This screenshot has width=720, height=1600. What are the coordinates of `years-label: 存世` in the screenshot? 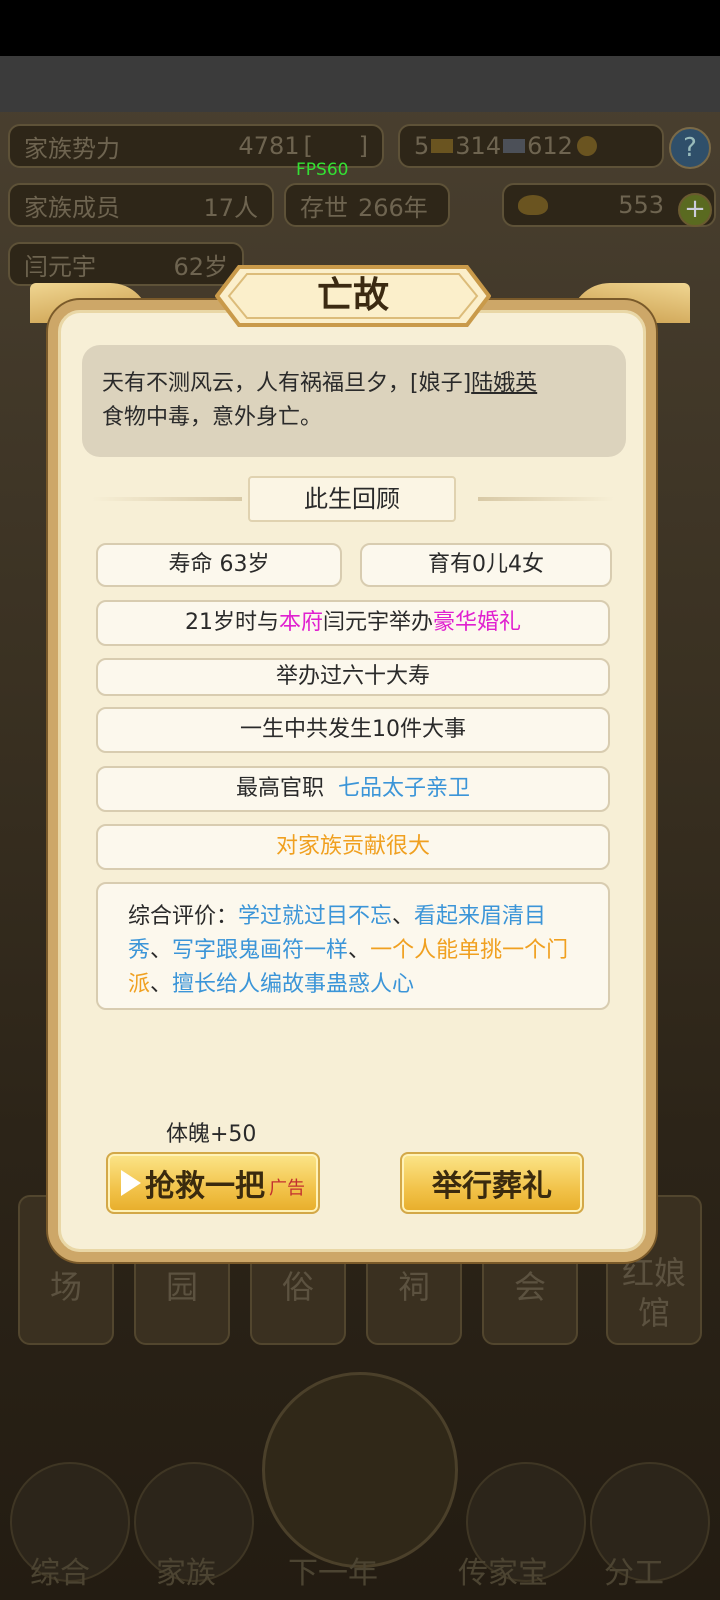 It's located at (324, 207).